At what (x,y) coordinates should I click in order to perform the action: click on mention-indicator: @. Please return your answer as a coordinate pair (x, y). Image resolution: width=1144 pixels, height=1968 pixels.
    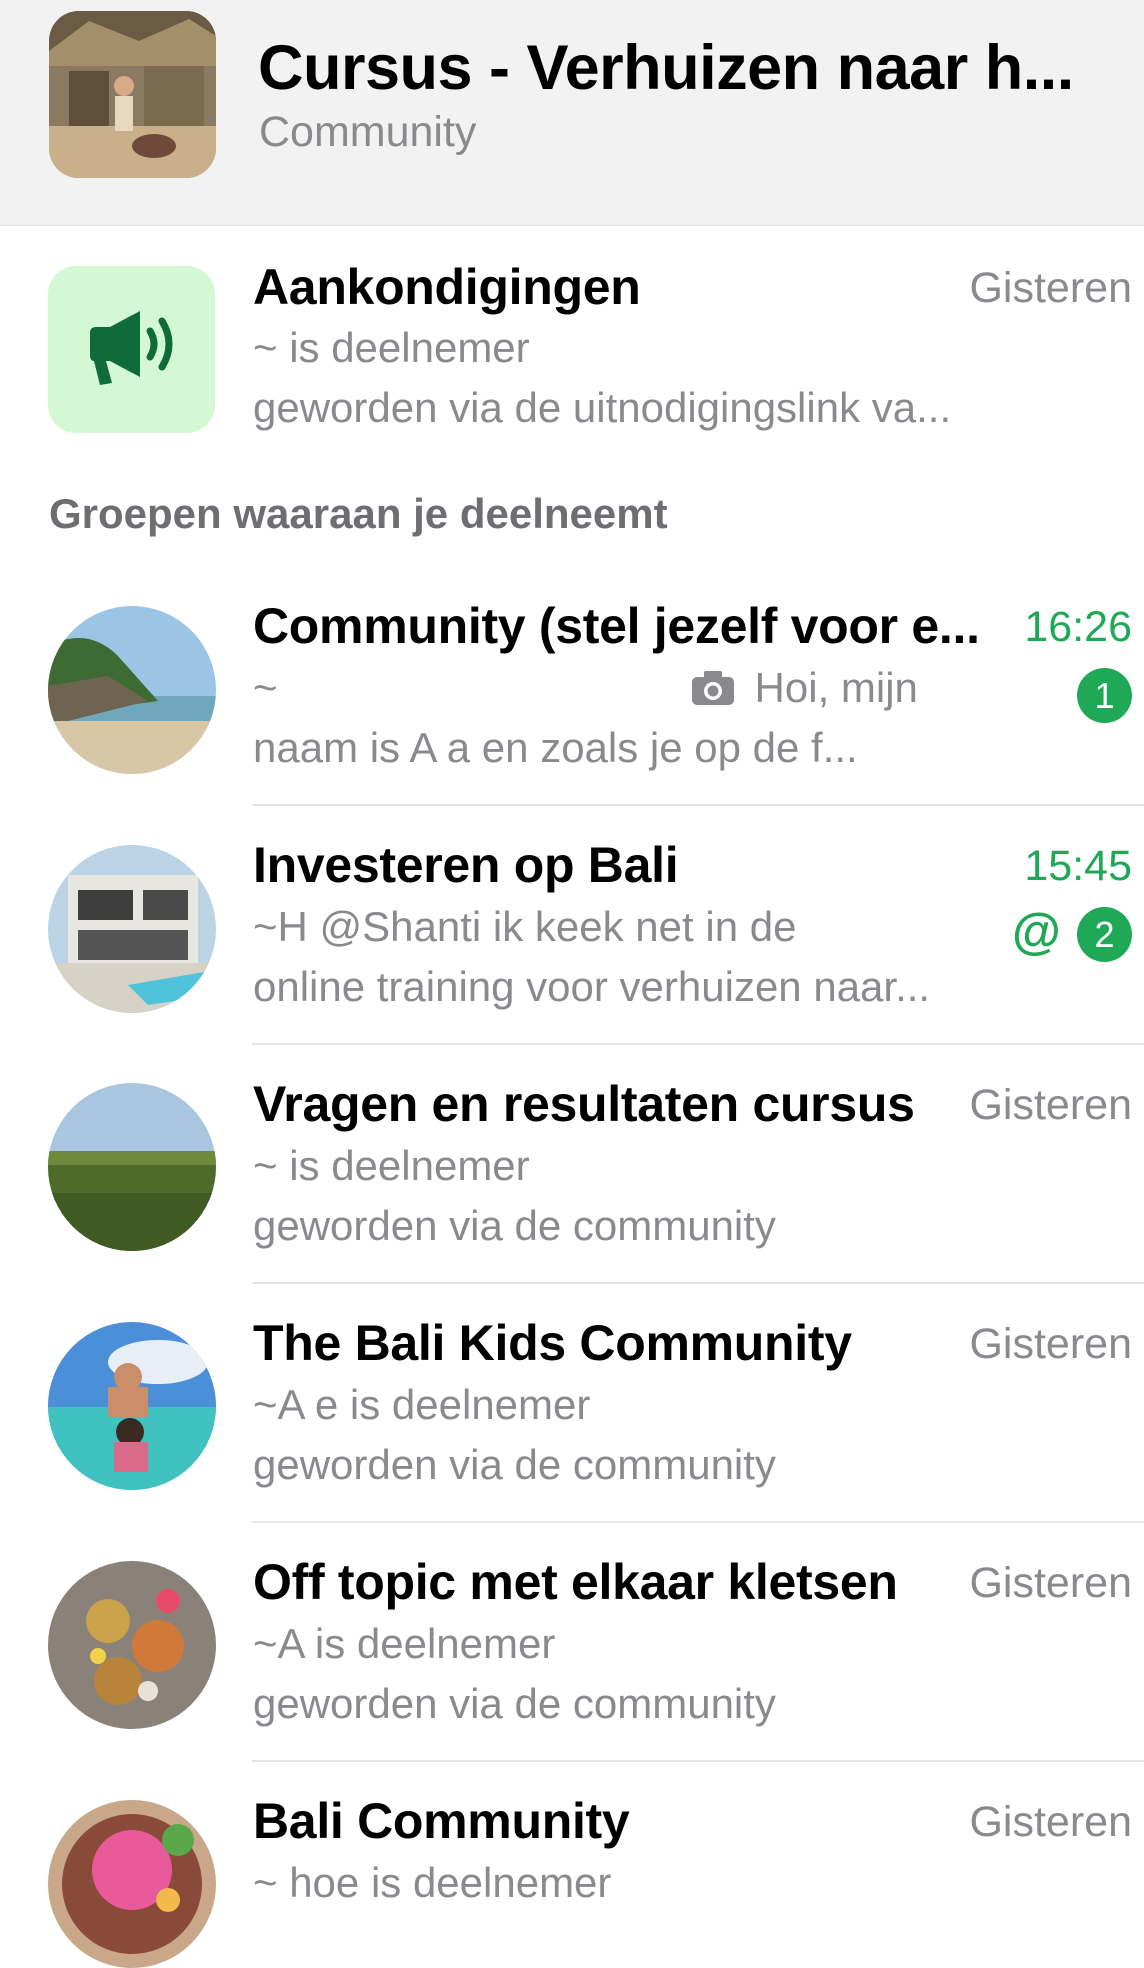
    Looking at the image, I should click on (1036, 931).